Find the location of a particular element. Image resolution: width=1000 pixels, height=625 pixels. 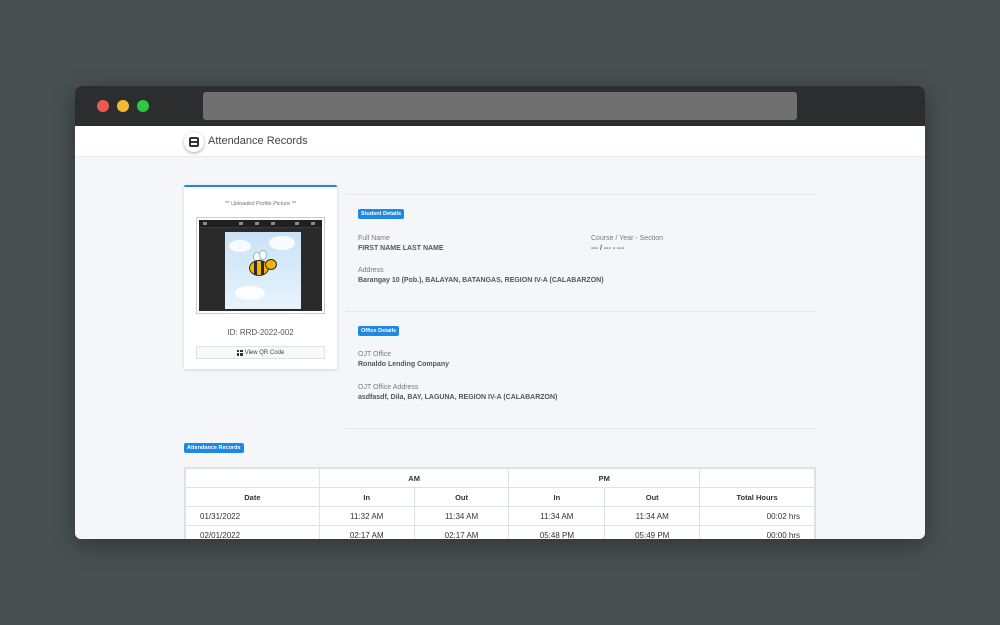

cell-total-hours: 00:02 hrs is located at coordinates (757, 516).